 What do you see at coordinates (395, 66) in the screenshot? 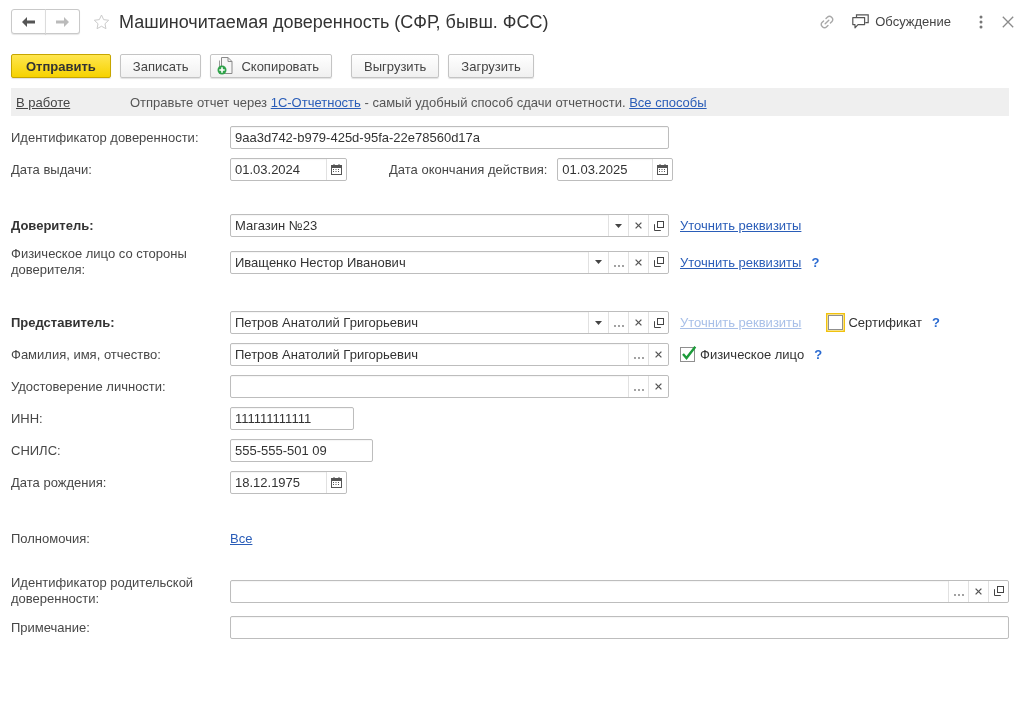
I see `toolbar-button: Выгрузить` at bounding box center [395, 66].